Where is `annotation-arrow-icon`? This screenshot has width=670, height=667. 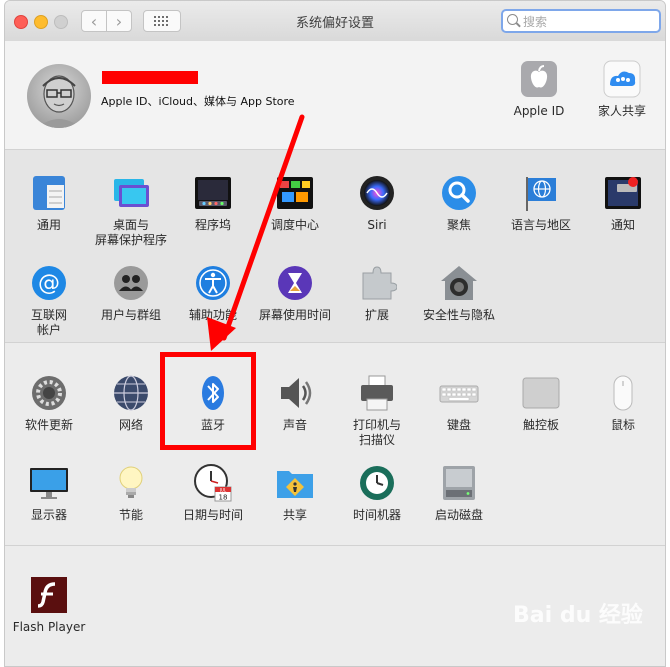 annotation-arrow-icon is located at coordinates (256, 232).